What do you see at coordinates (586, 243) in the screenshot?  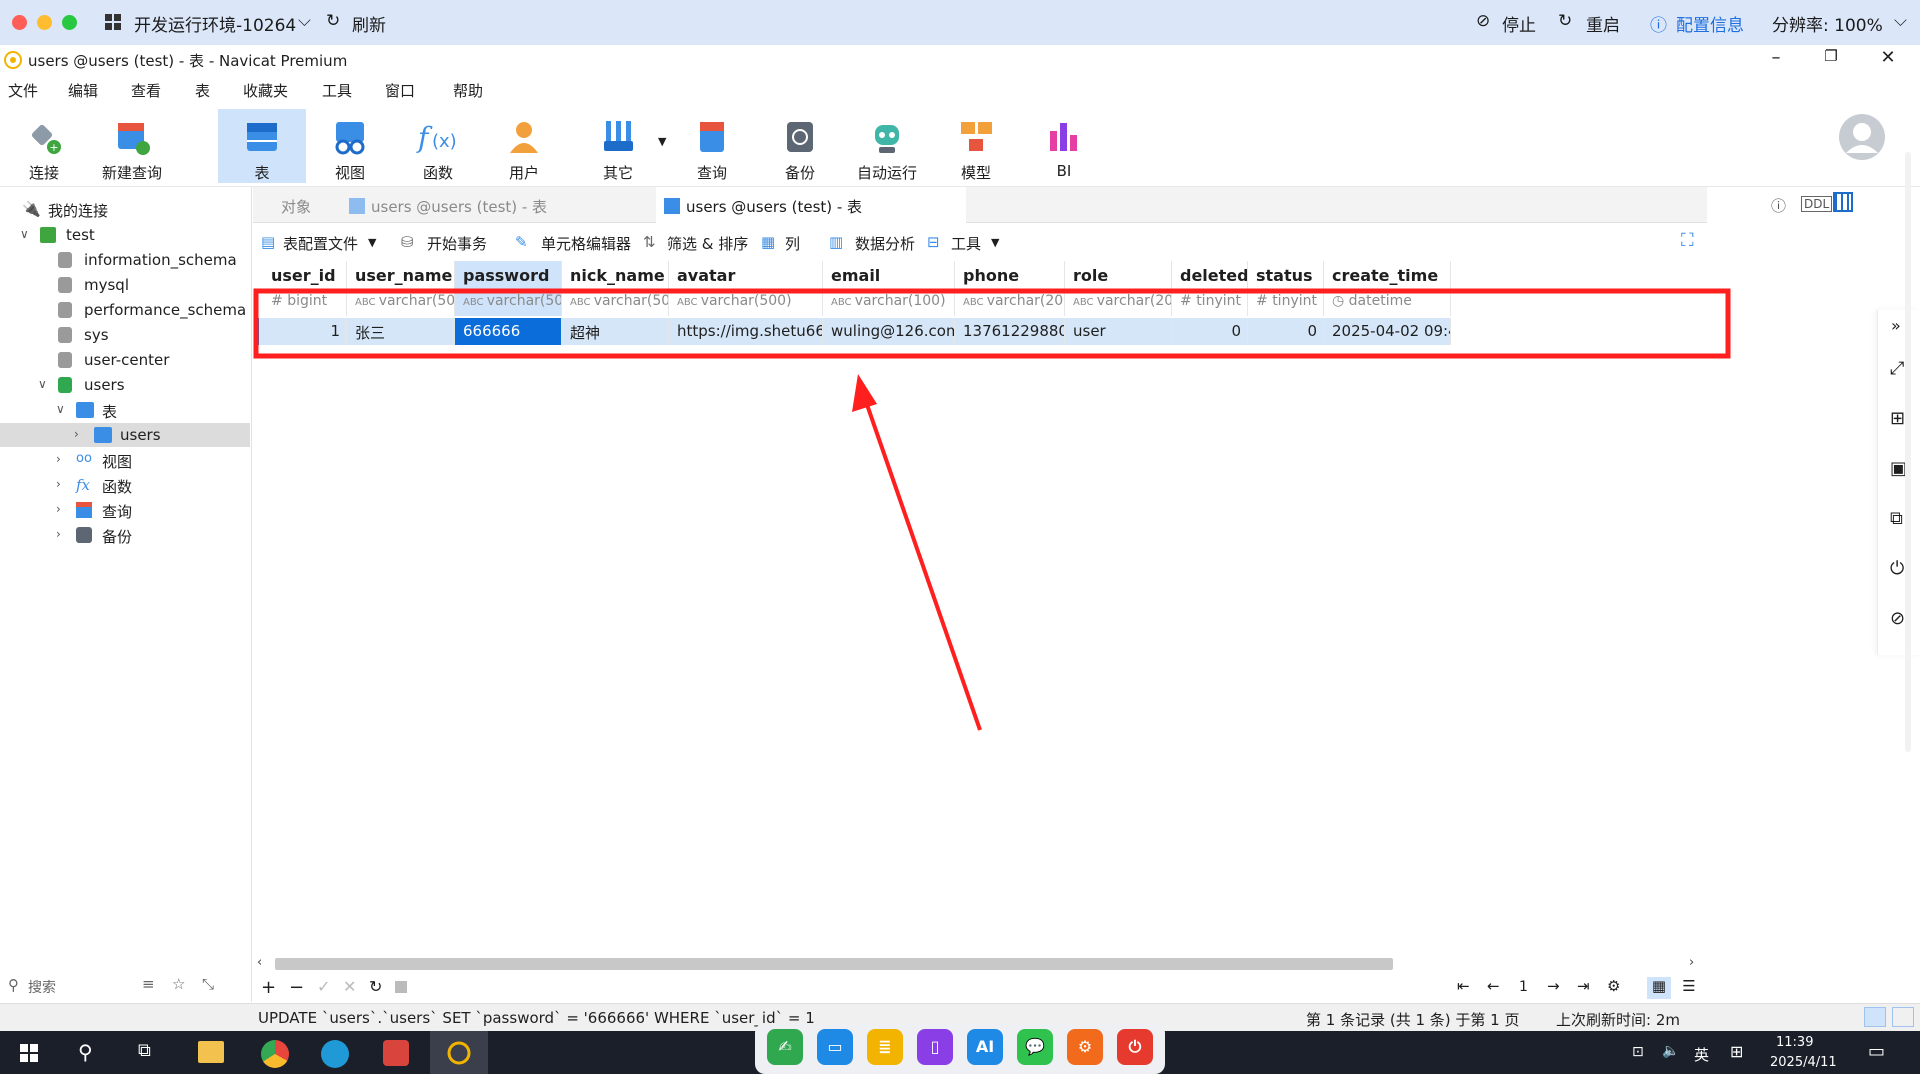 I see `cell-editor-button: 单元格编辑器` at bounding box center [586, 243].